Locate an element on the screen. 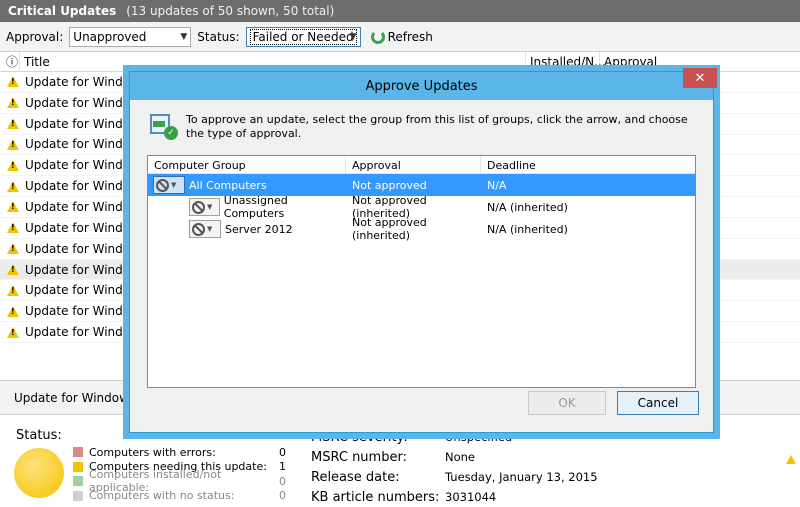 The image size is (800, 507). meta-key: Release date: is located at coordinates (355, 477).